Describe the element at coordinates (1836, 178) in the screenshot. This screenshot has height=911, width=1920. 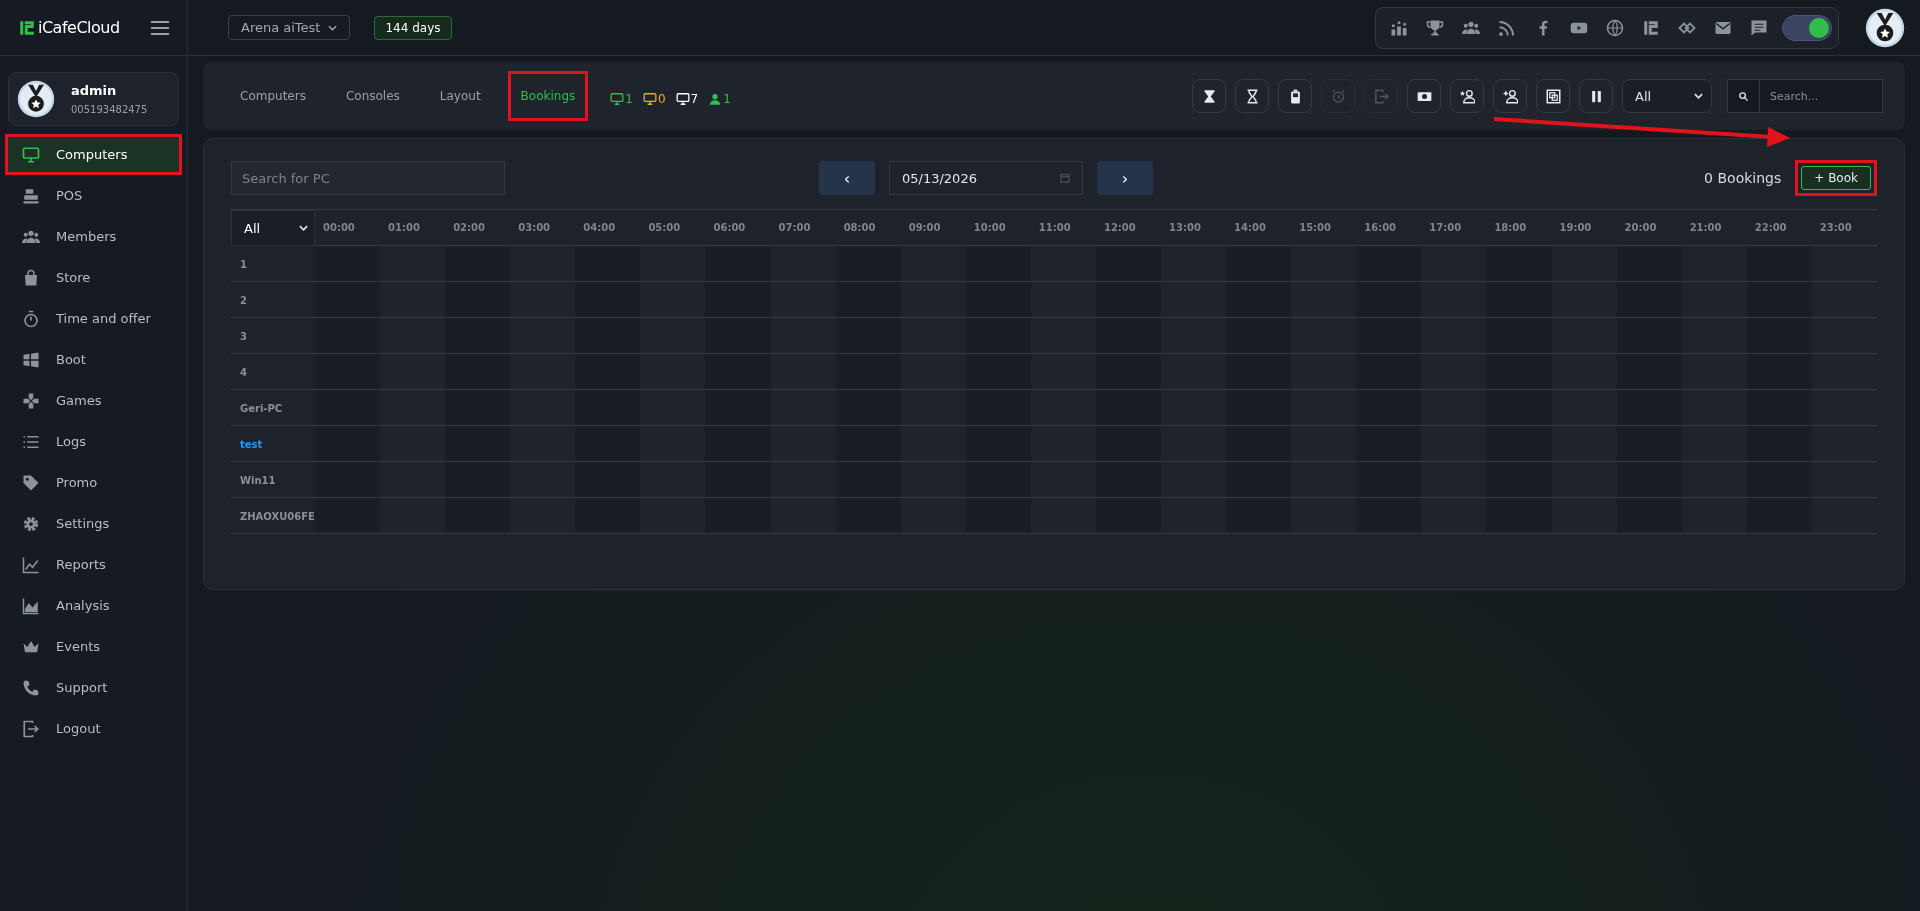
I see `book-button: + Book` at that location.